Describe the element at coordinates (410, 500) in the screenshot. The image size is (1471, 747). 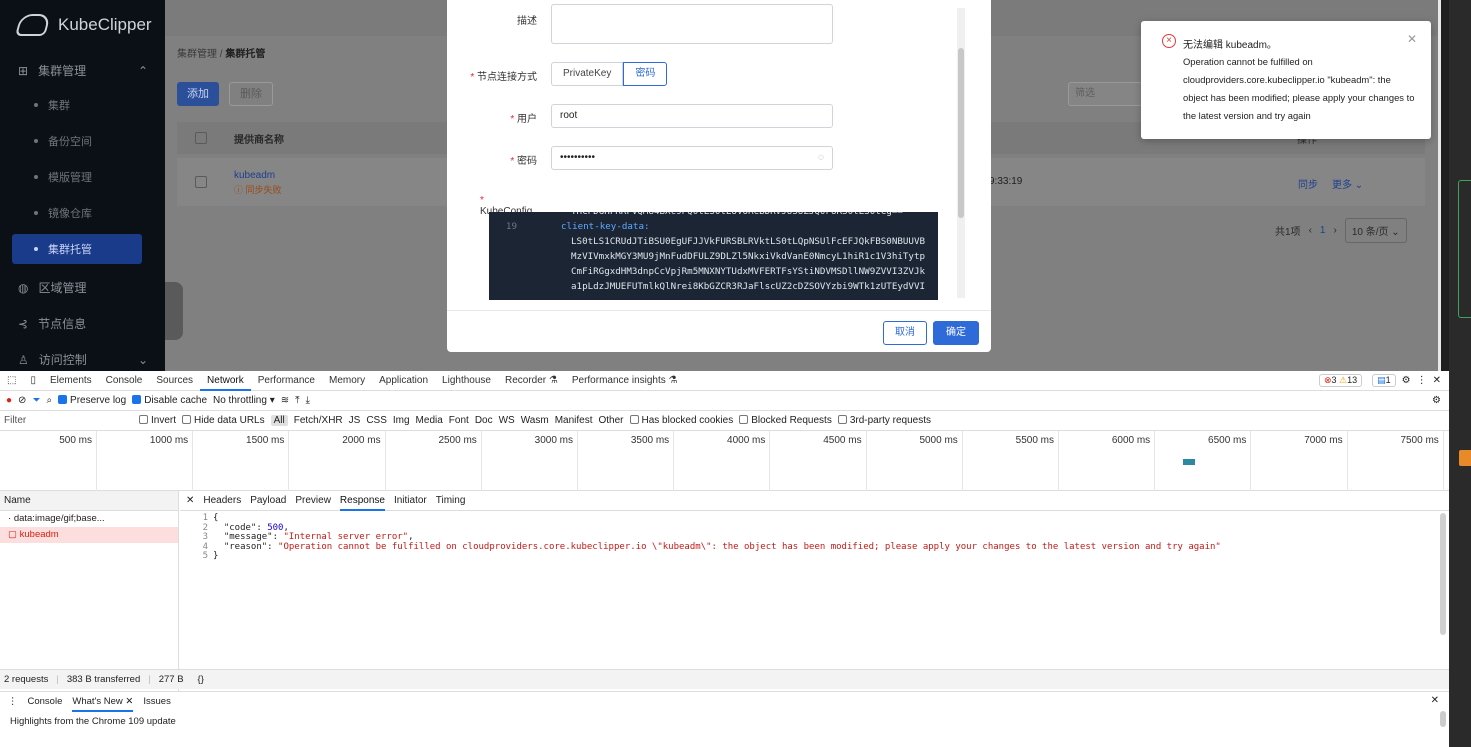
I see `detail-tab-initiator: Initiator` at that location.